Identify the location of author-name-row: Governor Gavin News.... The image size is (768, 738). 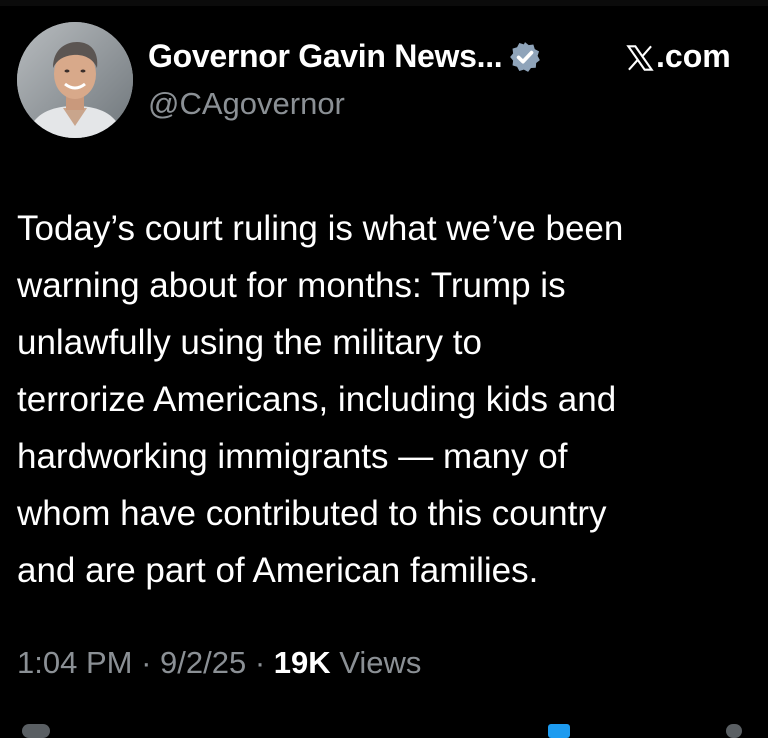
(345, 56).